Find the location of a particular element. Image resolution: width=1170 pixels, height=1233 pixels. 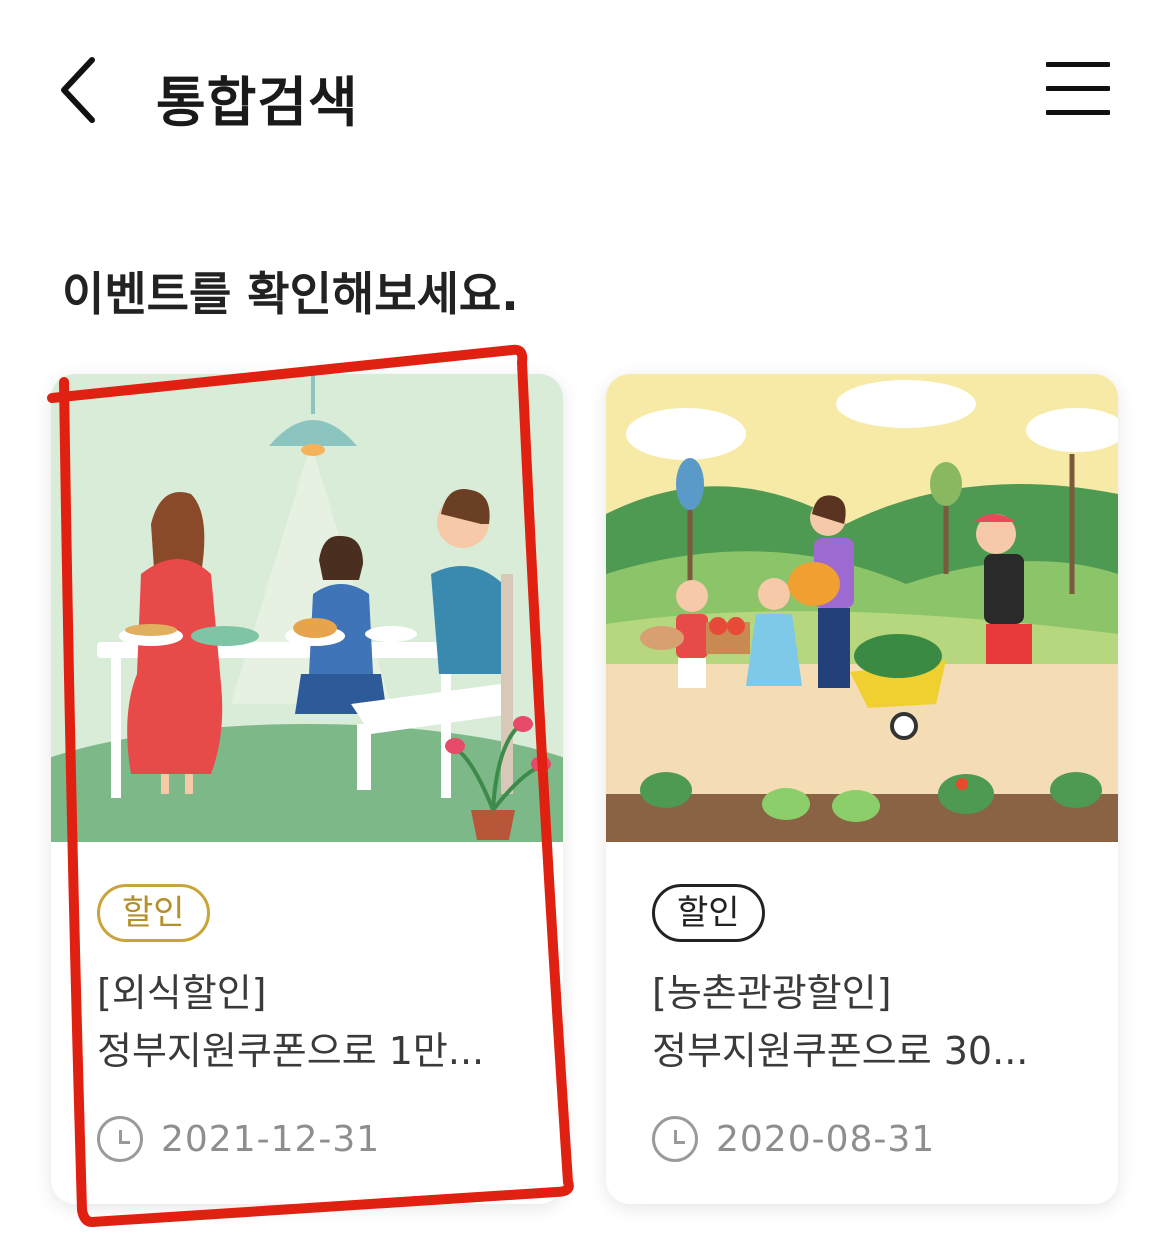

event-date: 2021-12-31 is located at coordinates (238, 1139).